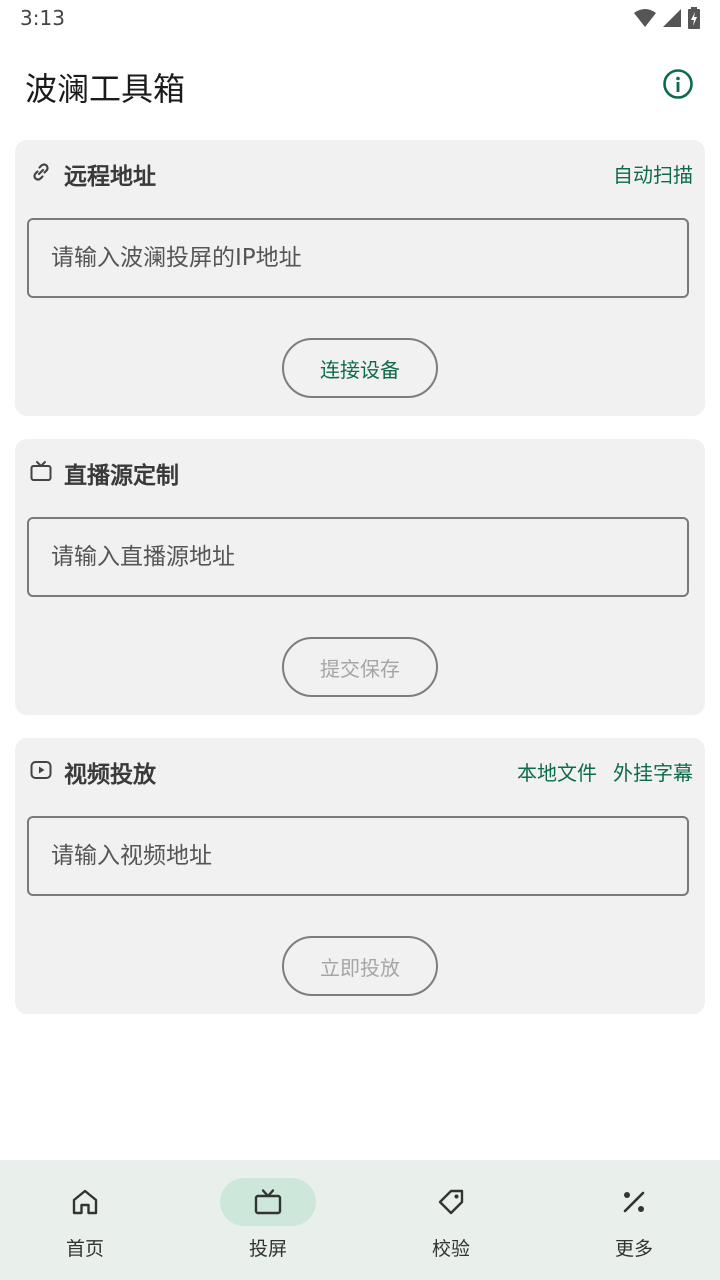 Image resolution: width=720 pixels, height=1280 pixels. What do you see at coordinates (360, 173) in the screenshot?
I see `card-header: 远程地址 自动扫描` at bounding box center [360, 173].